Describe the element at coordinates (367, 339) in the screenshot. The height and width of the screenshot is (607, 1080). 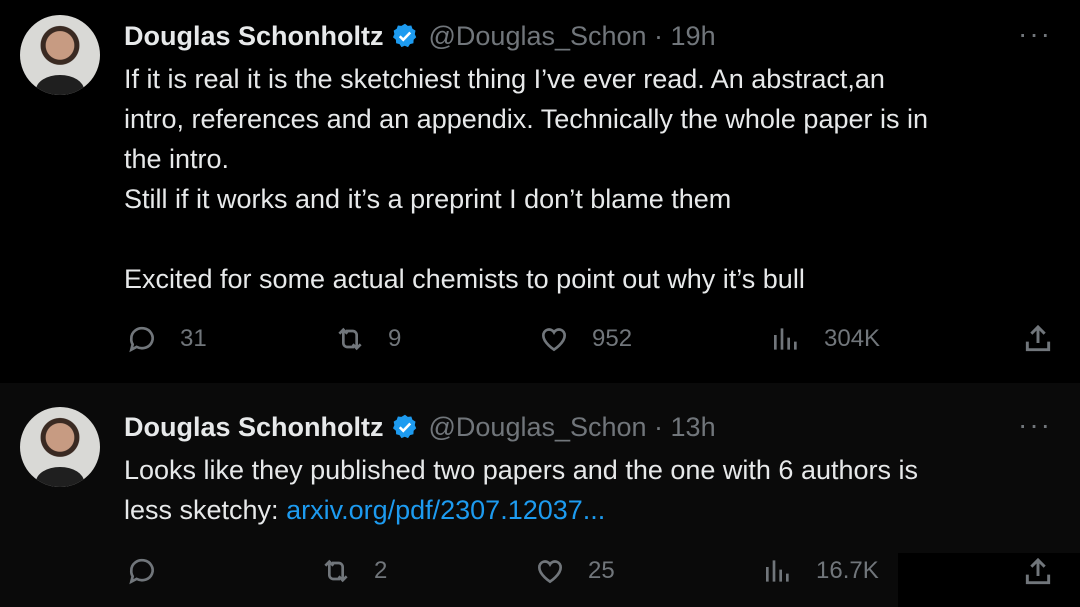
I see `repost-button: 9` at that location.